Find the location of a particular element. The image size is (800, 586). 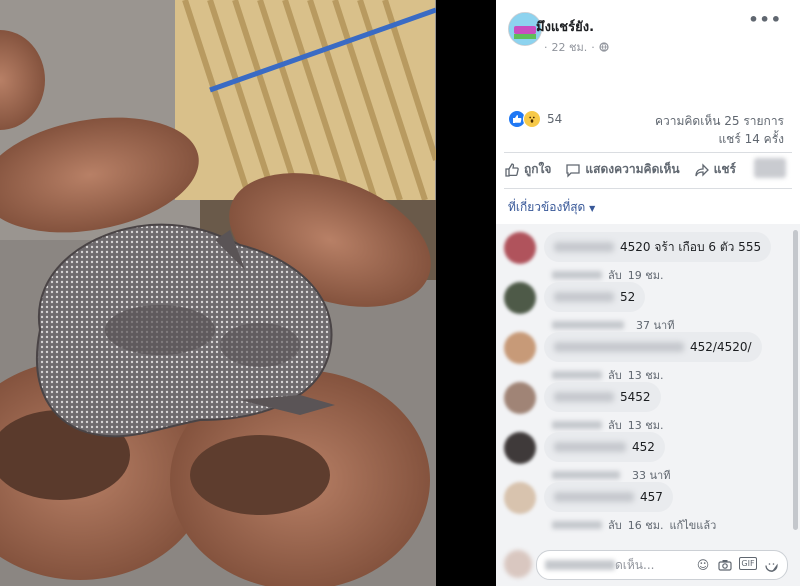

comment-filter-dropdown: ที่เกี่ยวข้องที่สุด ▼ is located at coordinates (551, 207).